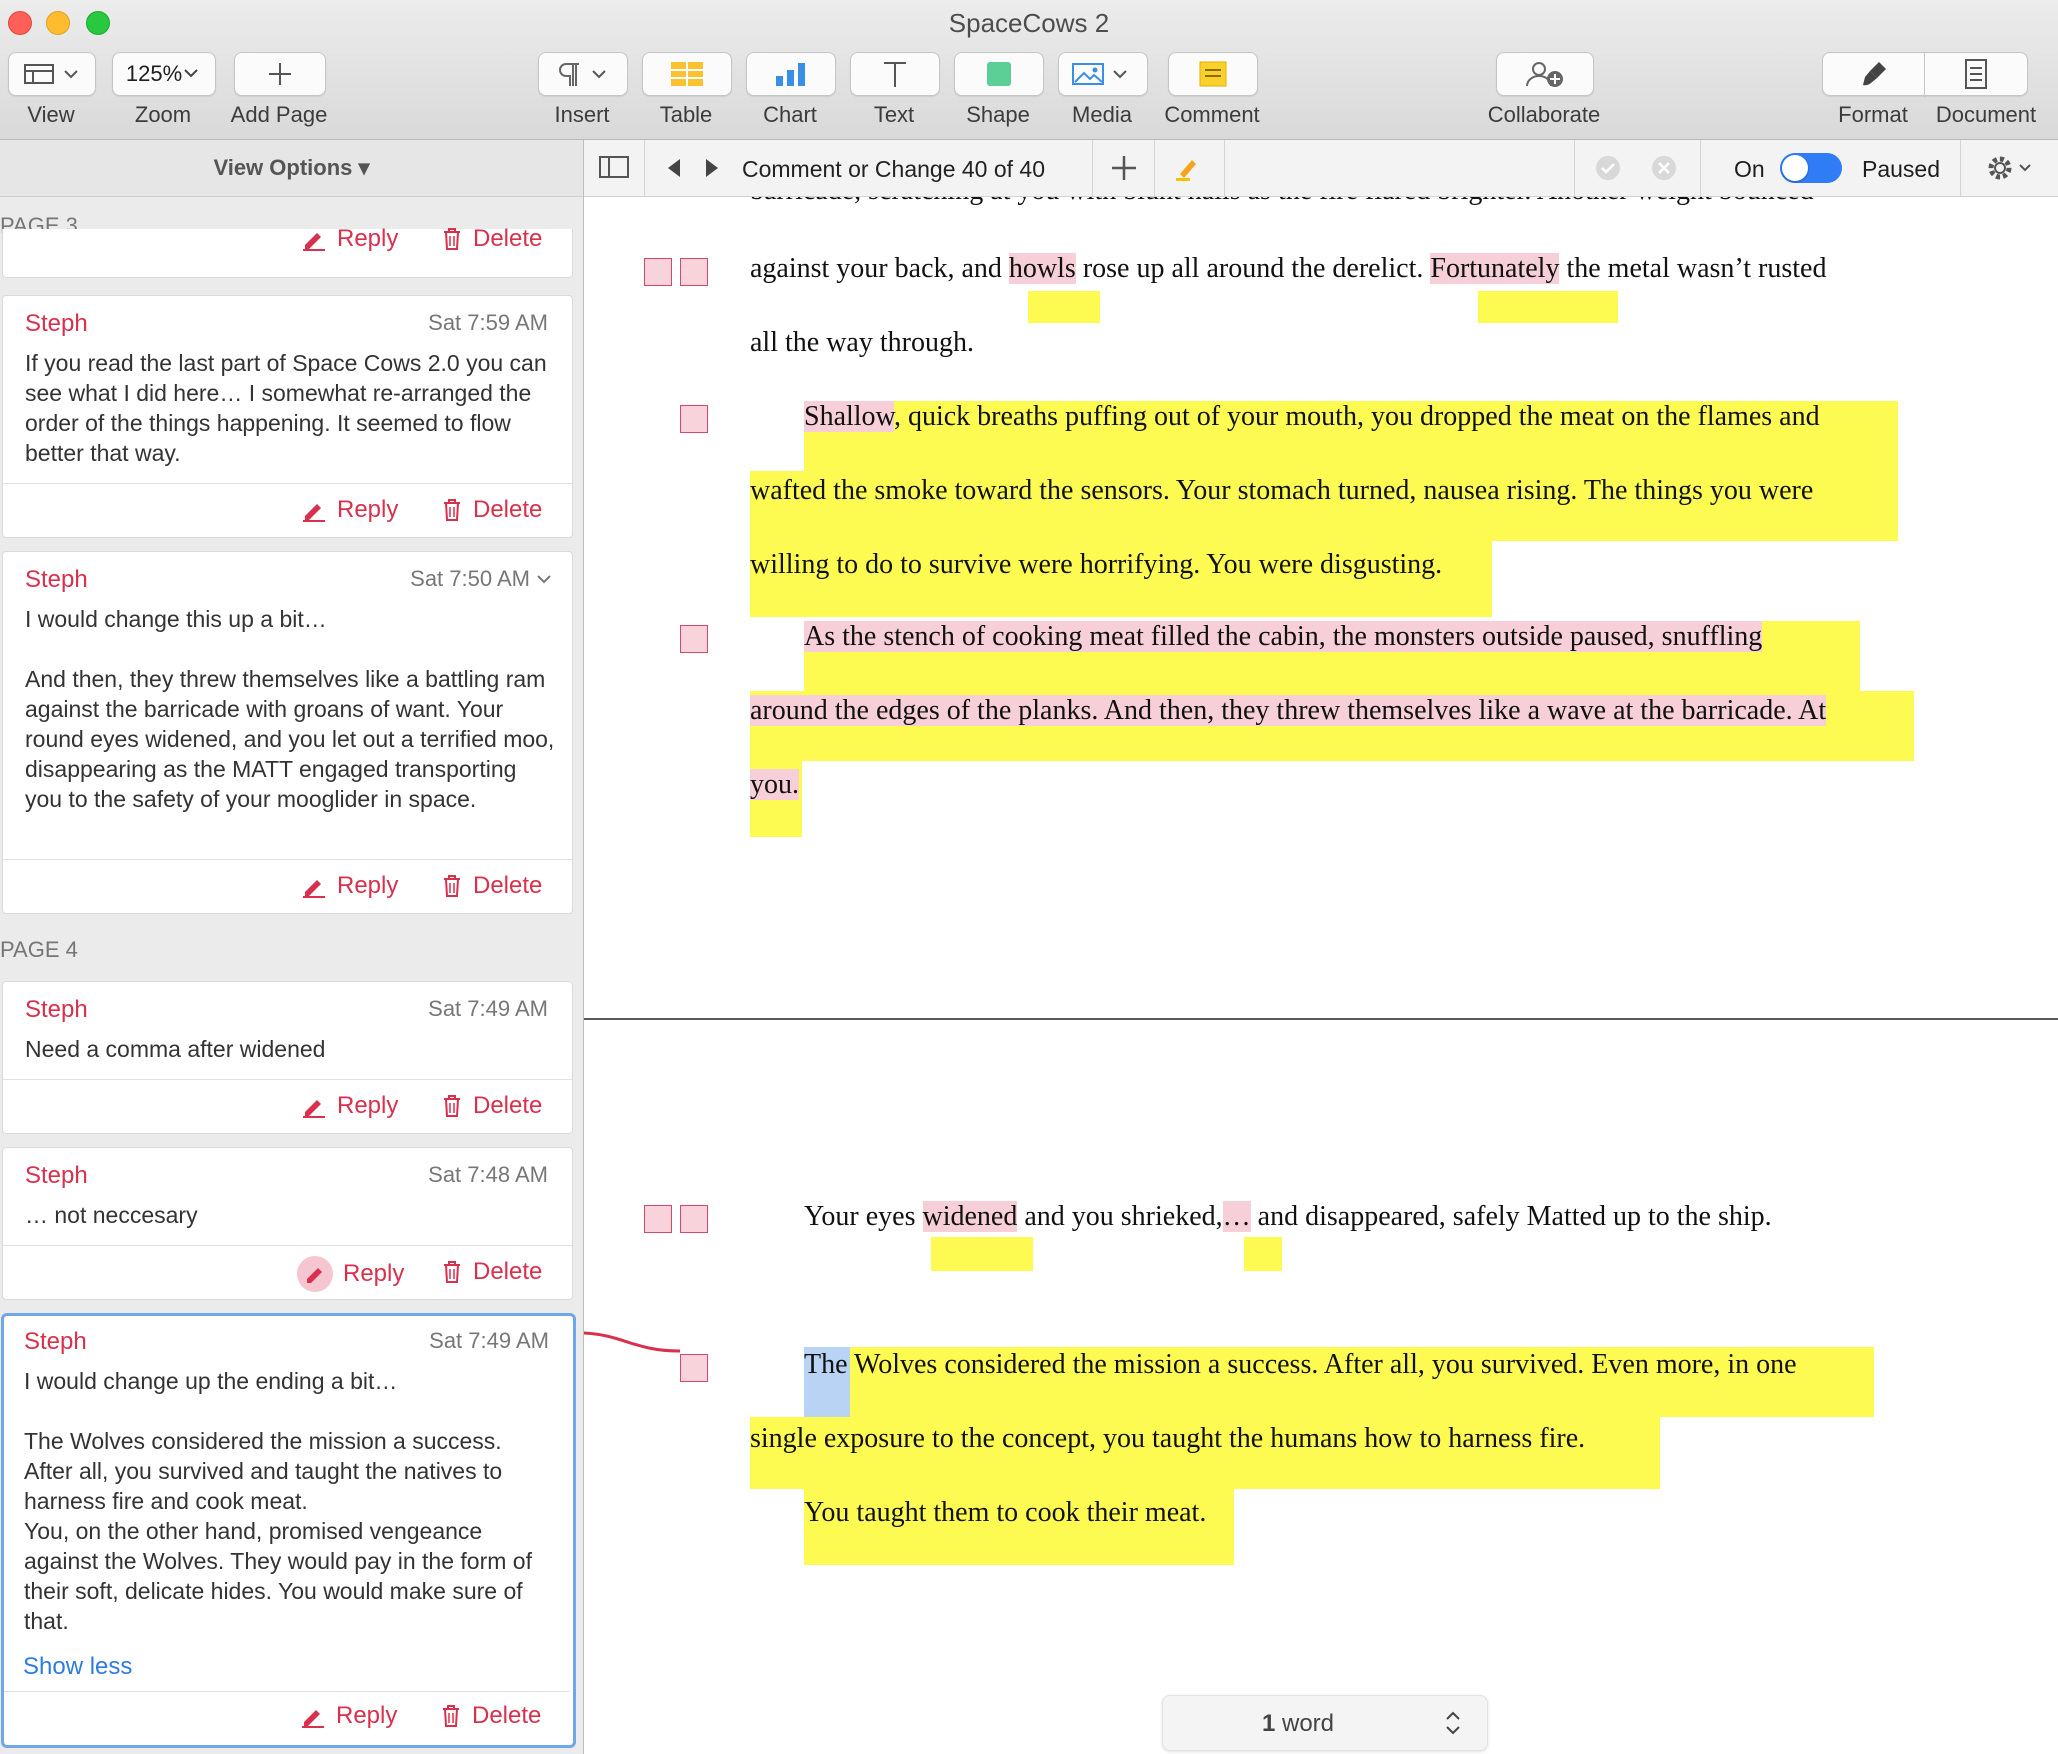  I want to click on zoom-select: 125%, so click(164, 74).